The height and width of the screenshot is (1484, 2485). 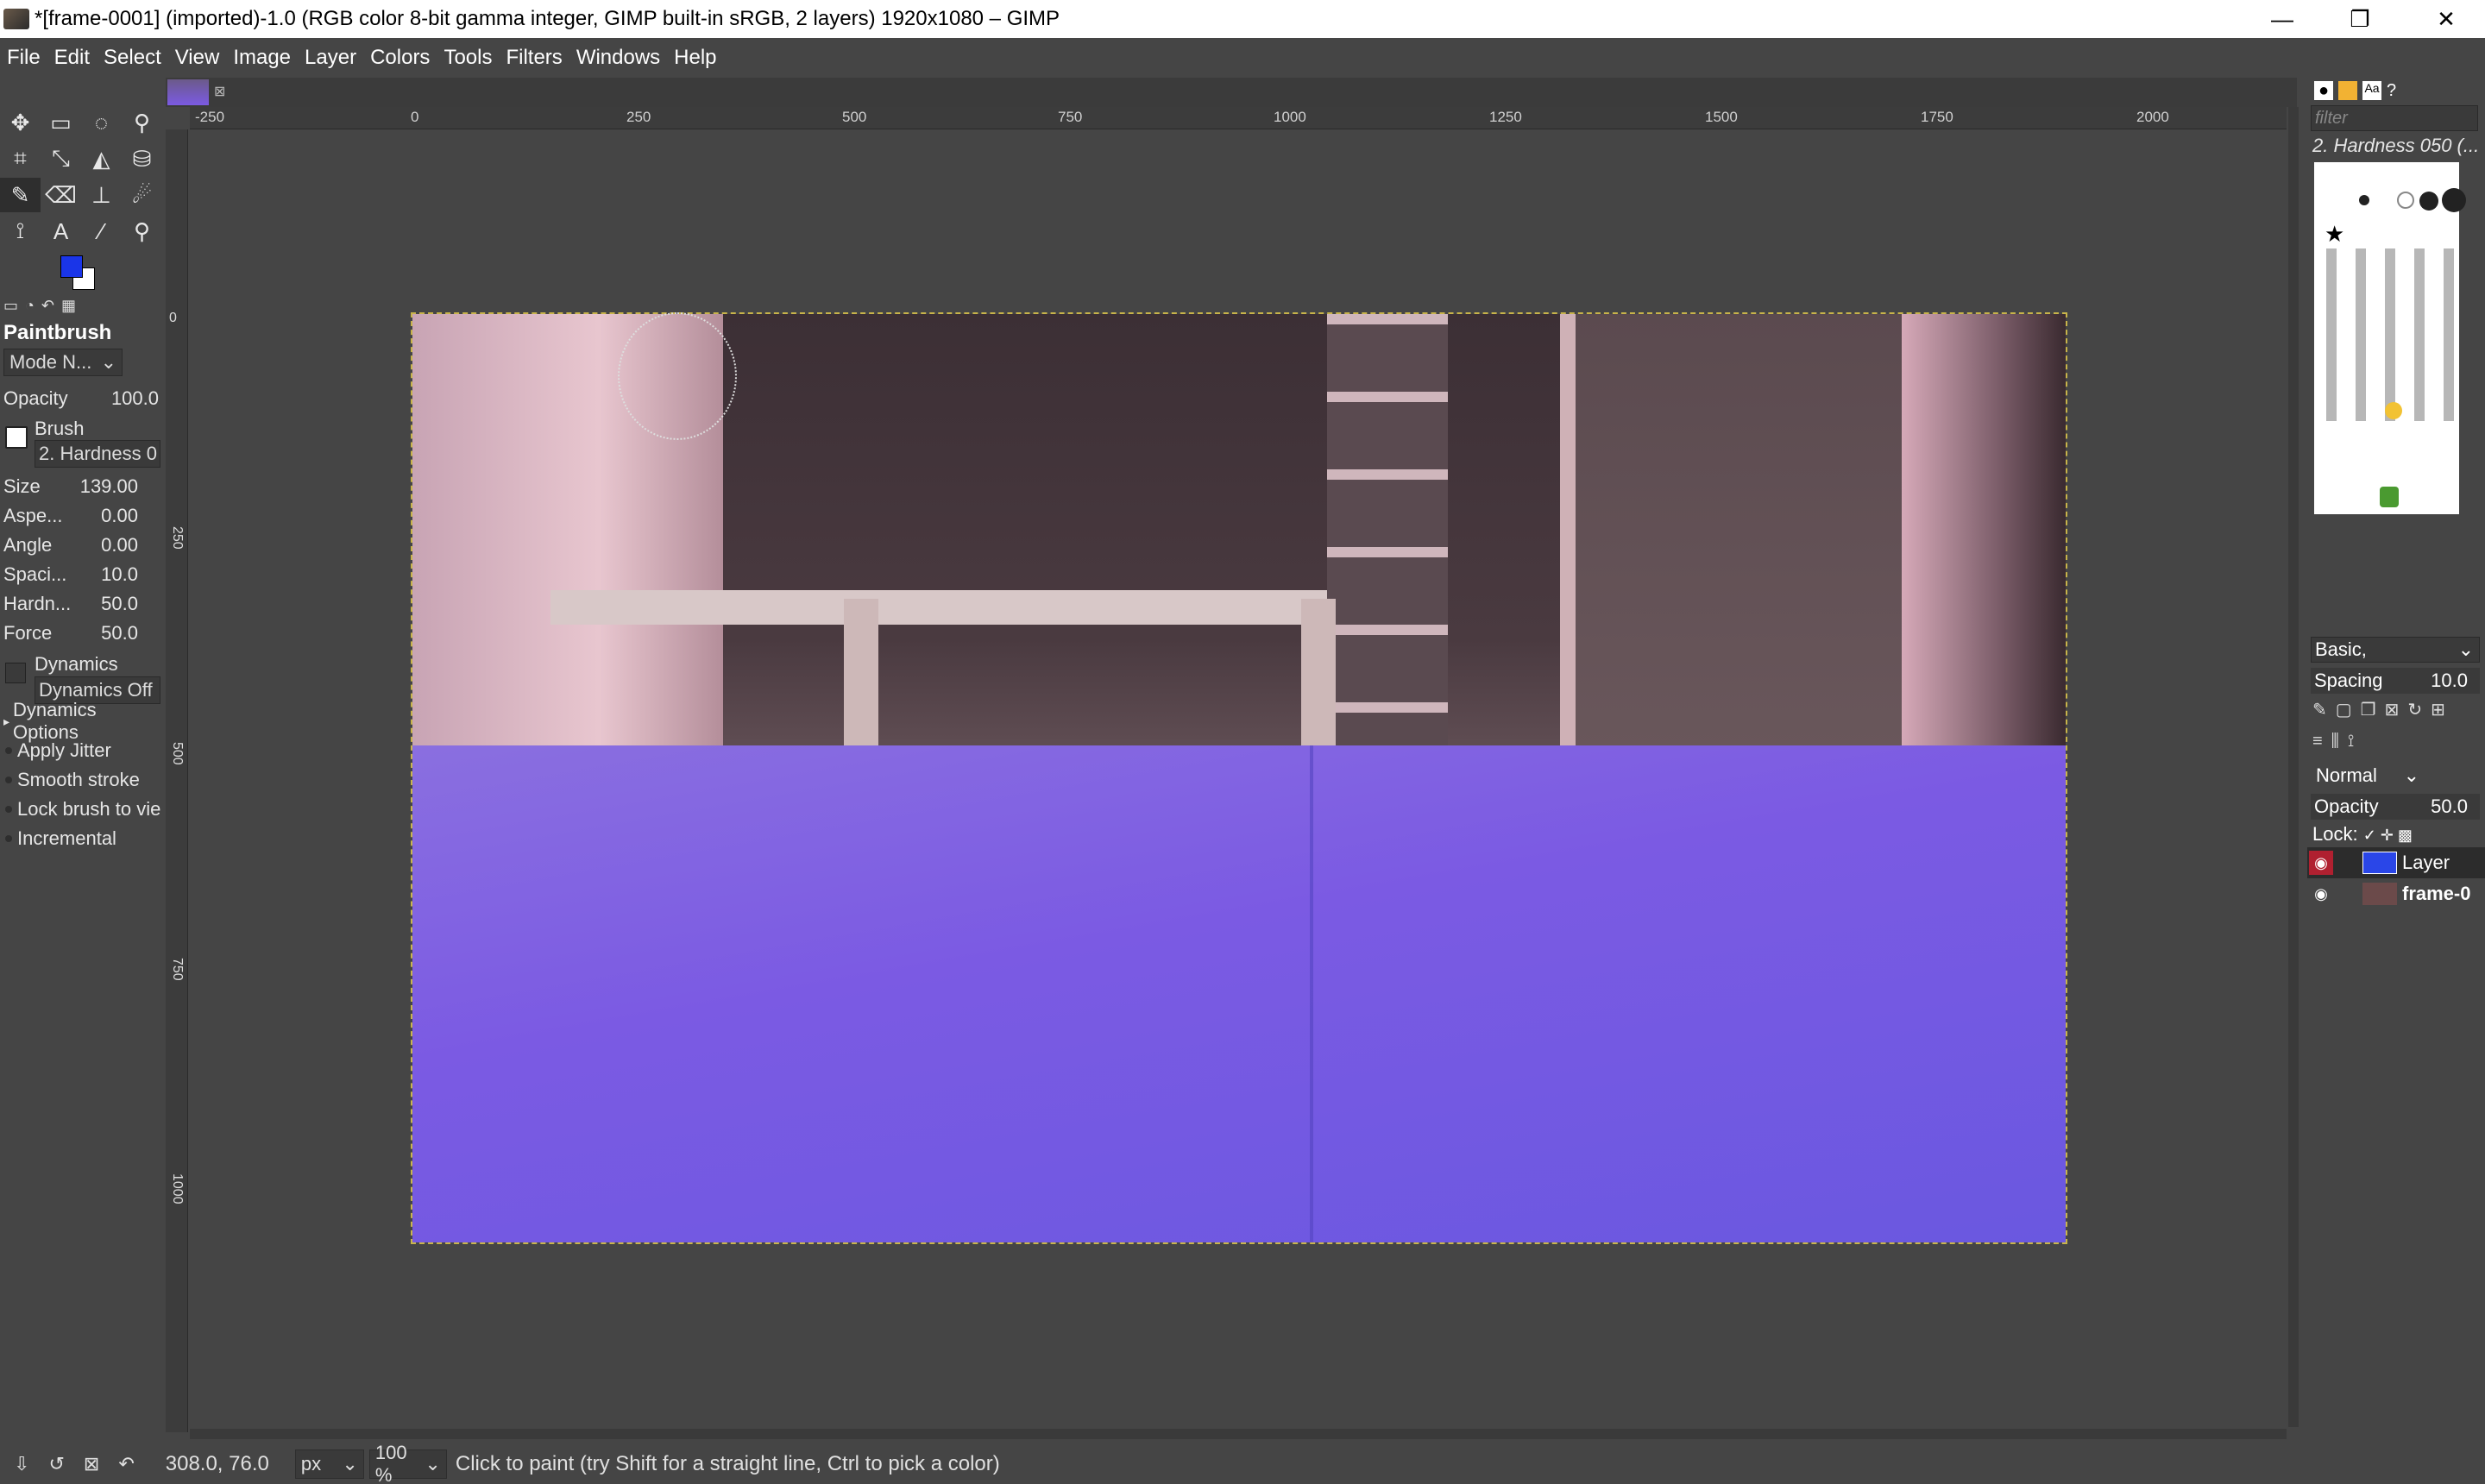 What do you see at coordinates (2405, 836) in the screenshot?
I see `lock-alpha-icon: ▩` at bounding box center [2405, 836].